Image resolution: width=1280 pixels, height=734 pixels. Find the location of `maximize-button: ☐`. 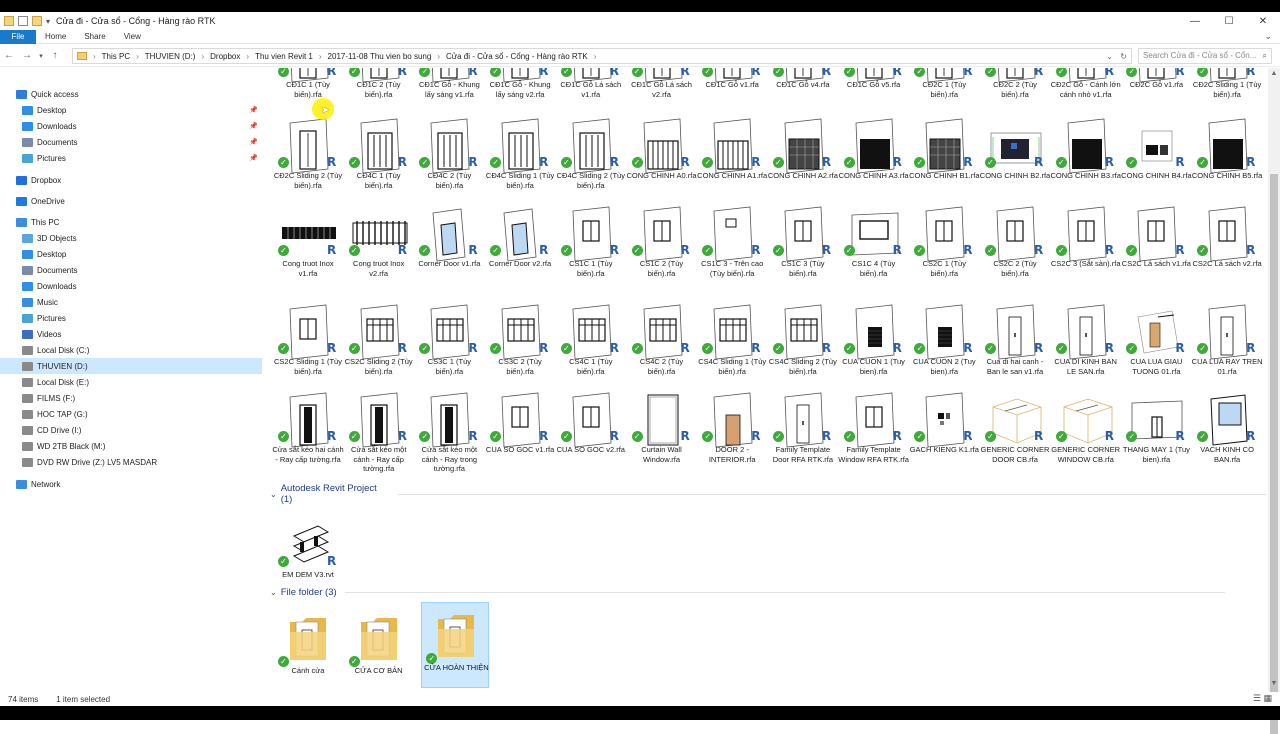

maximize-button: ☐ is located at coordinates (1229, 21).